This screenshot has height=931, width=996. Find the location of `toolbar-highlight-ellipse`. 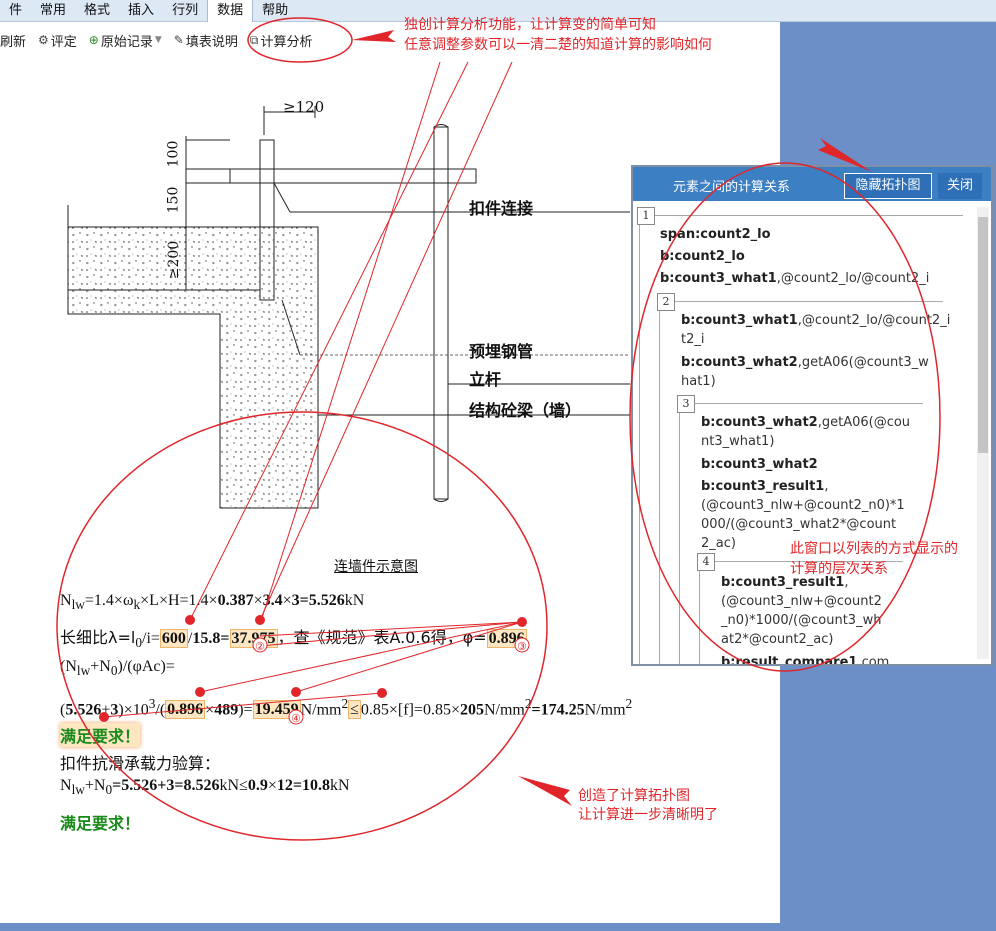

toolbar-highlight-ellipse is located at coordinates (300, 40).